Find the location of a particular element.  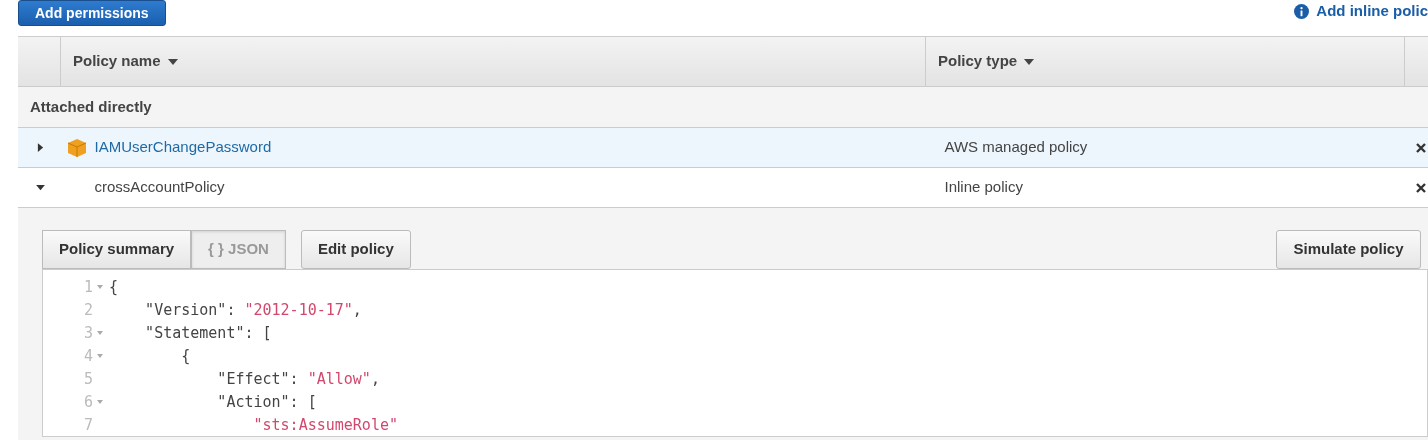

code-line: "sts:AssumeRole" is located at coordinates (325, 425).